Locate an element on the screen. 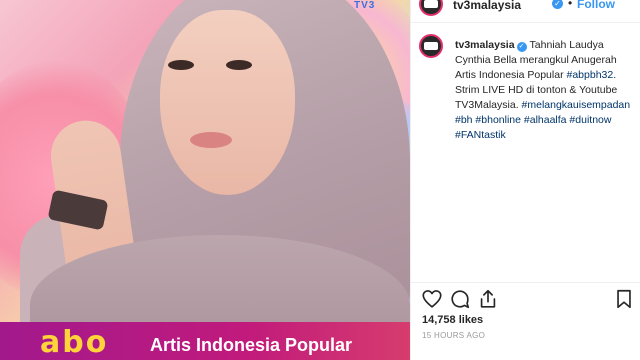 This screenshot has width=640, height=360. action-bar is located at coordinates (525, 299).